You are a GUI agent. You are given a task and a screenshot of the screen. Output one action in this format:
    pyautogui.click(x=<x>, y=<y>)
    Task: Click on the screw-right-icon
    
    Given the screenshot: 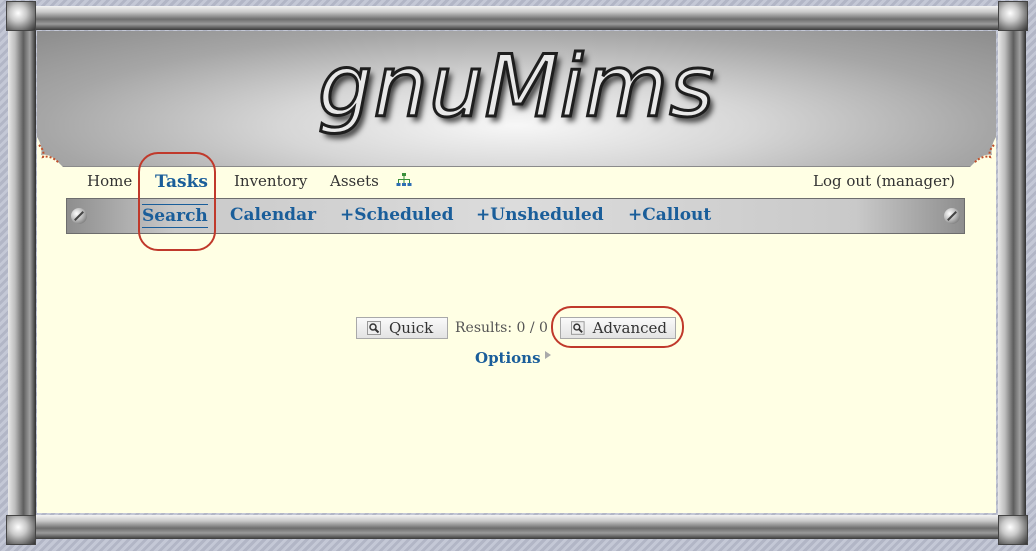 What is the action you would take?
    pyautogui.click(x=952, y=216)
    